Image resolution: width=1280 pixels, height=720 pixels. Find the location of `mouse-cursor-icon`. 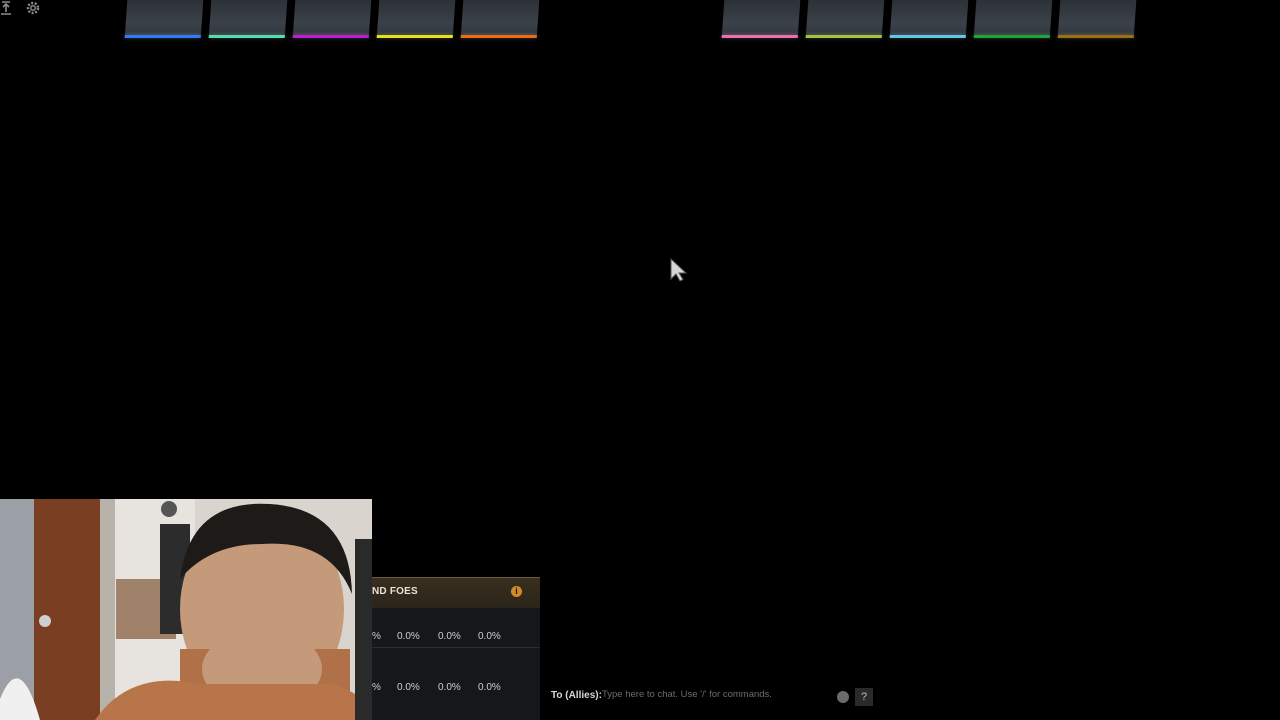

mouse-cursor-icon is located at coordinates (679, 270).